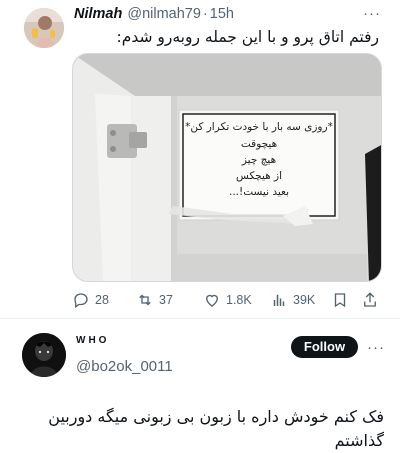 The height and width of the screenshot is (453, 400). I want to click on bookmark-button, so click(340, 300).